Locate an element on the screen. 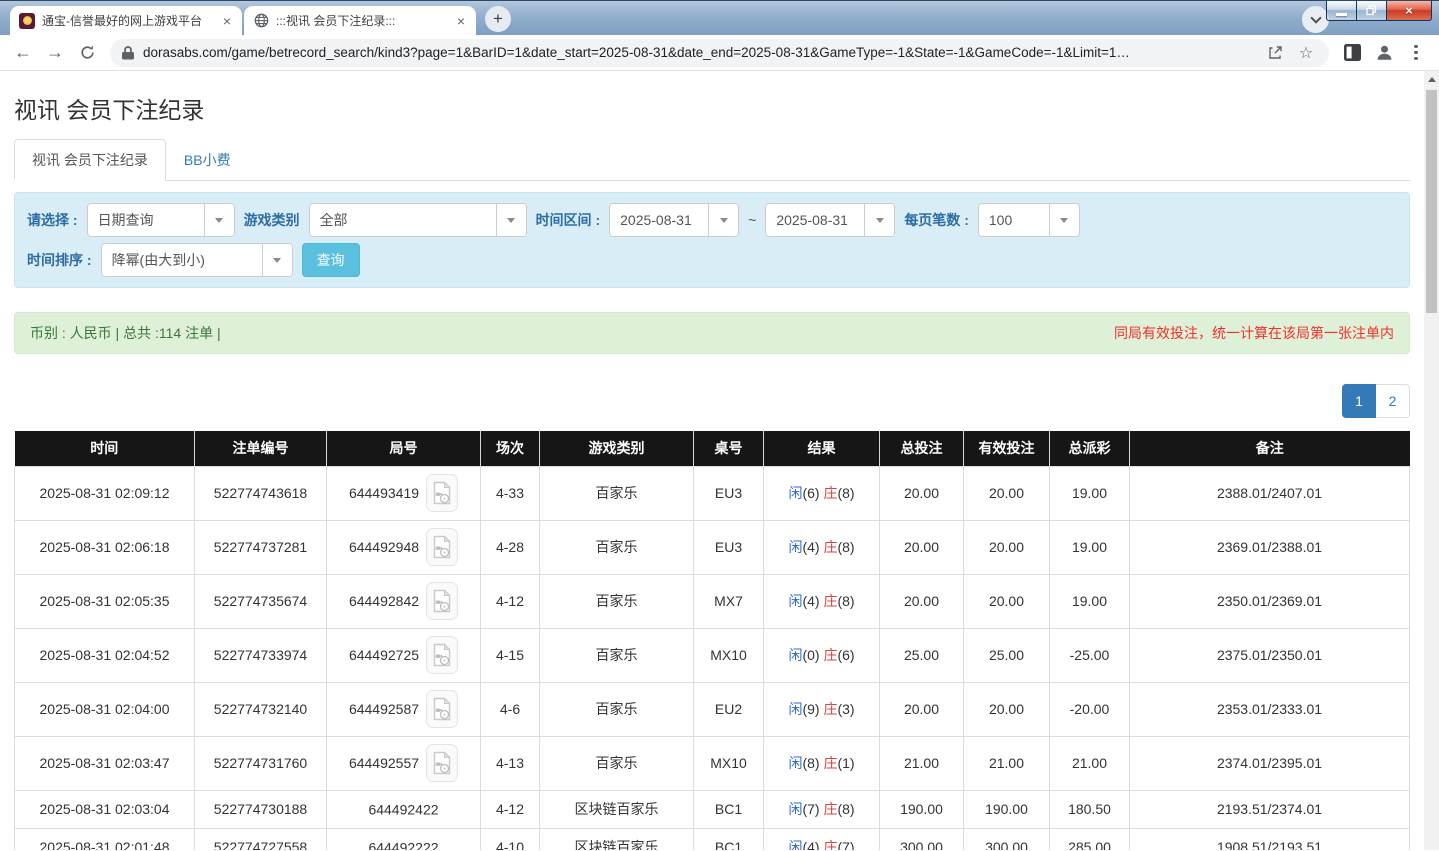 Image resolution: width=1439 pixels, height=851 pixels. cell-round-id: 644492557 is located at coordinates (403, 763).